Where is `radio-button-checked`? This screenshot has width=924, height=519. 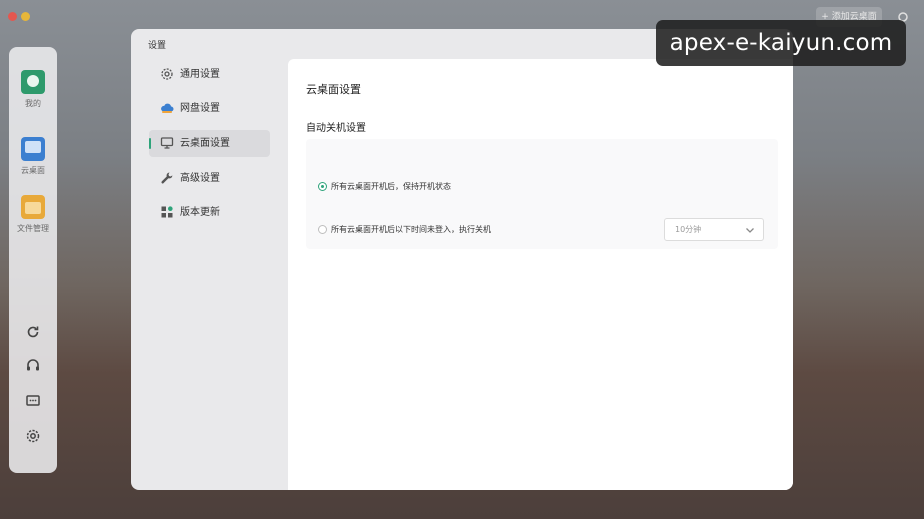 radio-button-checked is located at coordinates (322, 186).